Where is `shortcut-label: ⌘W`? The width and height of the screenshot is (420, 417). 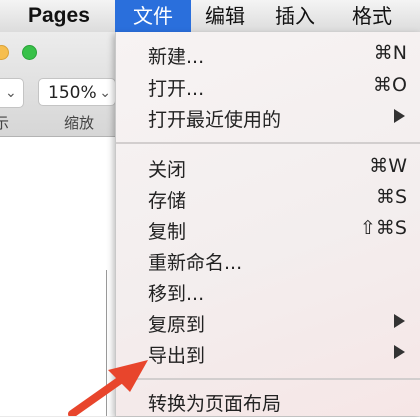
shortcut-label: ⌘W is located at coordinates (388, 166).